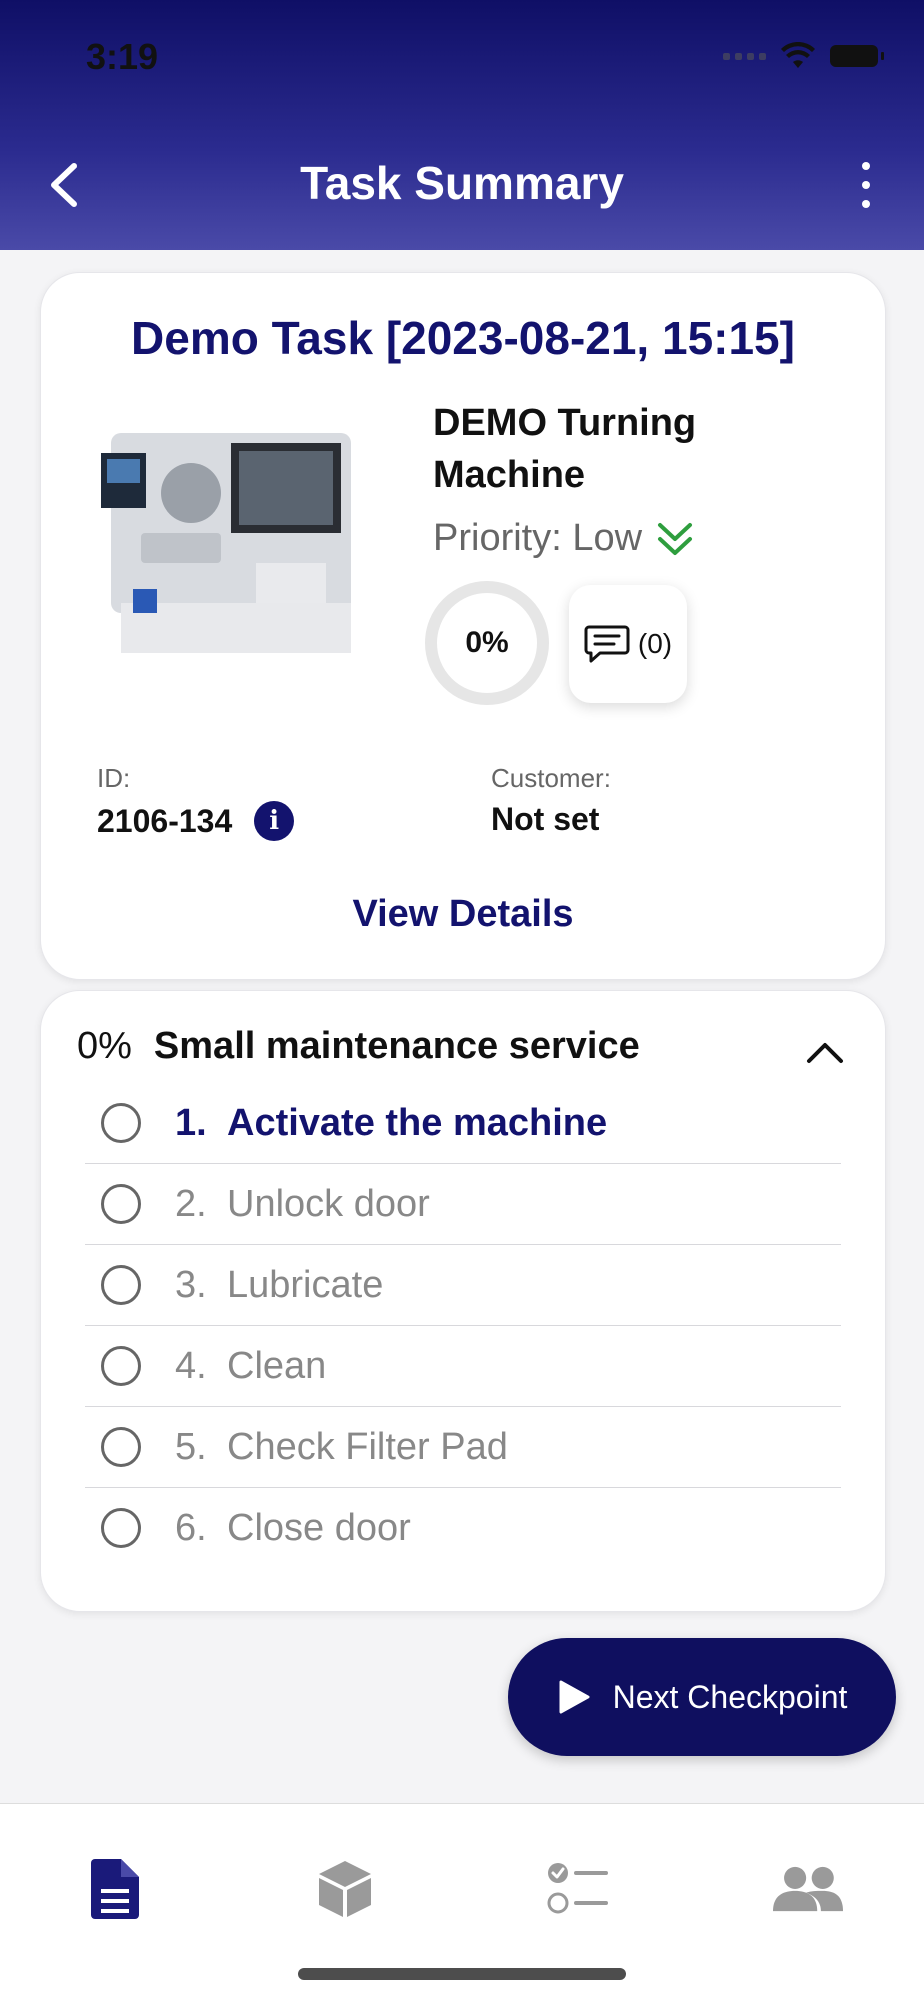  I want to click on view-details-link: View Details, so click(463, 914).